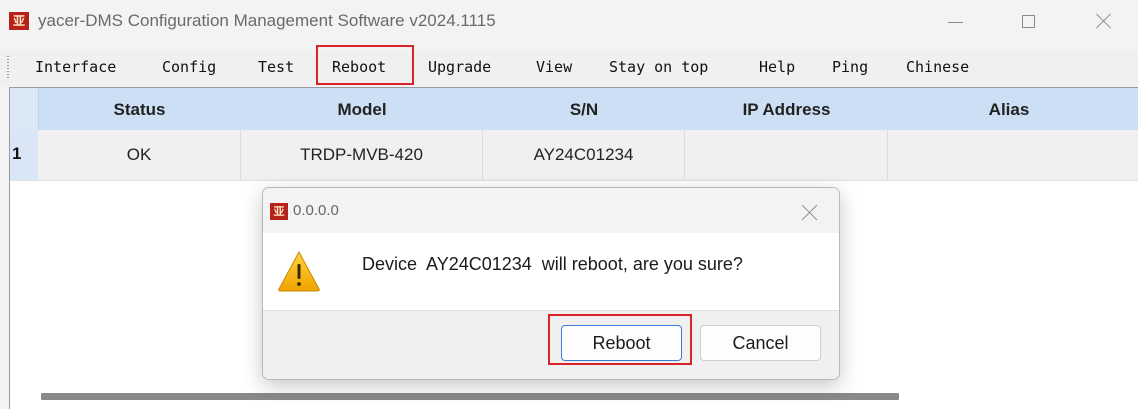 This screenshot has height=409, width=1138. What do you see at coordinates (777, 67) in the screenshot?
I see `menu-help: Help` at bounding box center [777, 67].